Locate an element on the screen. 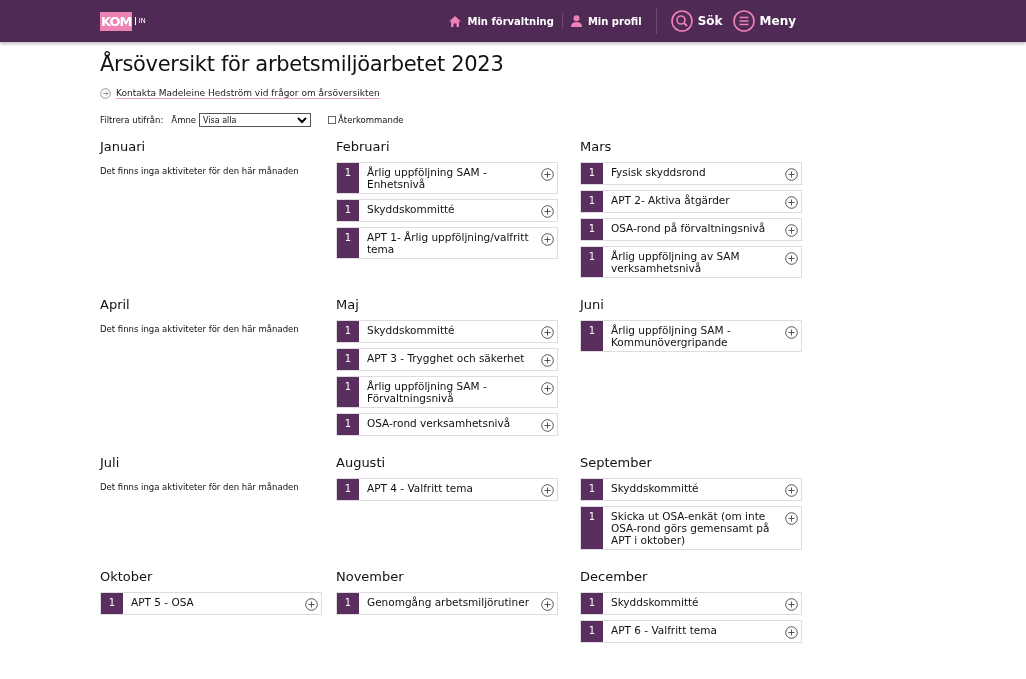 This screenshot has height=679, width=1026. menu-icon is located at coordinates (743, 21).